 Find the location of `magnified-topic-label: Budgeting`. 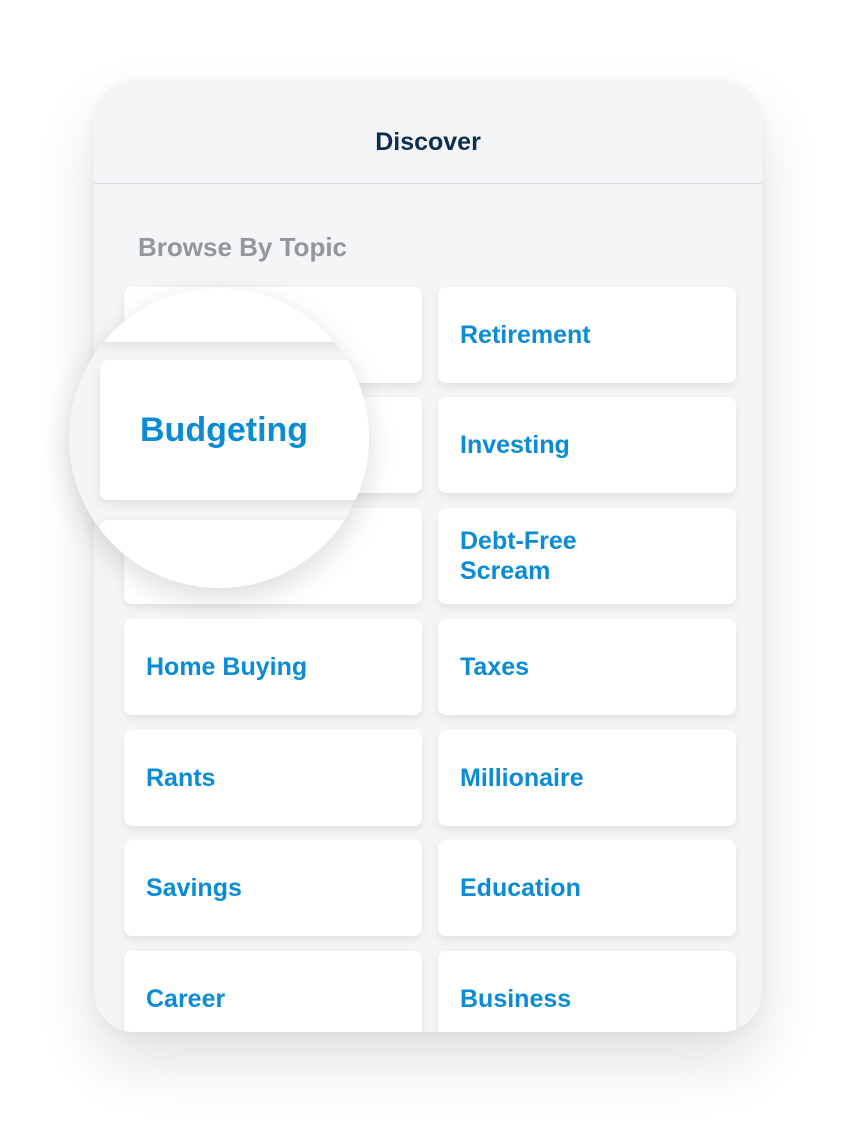

magnified-topic-label: Budgeting is located at coordinates (224, 429).